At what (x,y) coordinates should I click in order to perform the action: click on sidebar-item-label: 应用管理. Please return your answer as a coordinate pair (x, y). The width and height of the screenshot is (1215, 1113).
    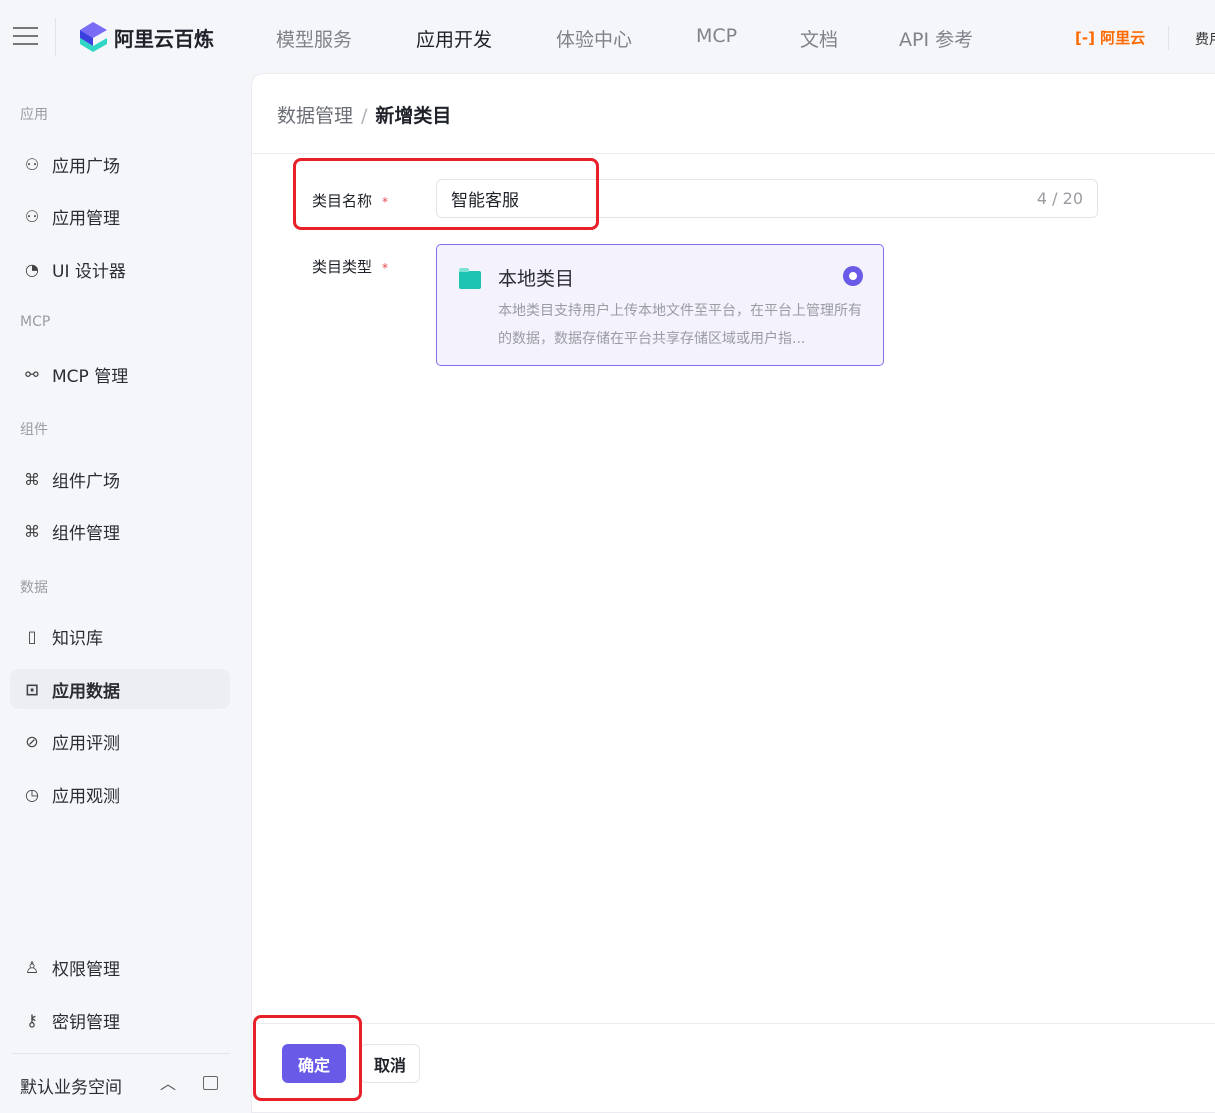
    Looking at the image, I should click on (86, 218).